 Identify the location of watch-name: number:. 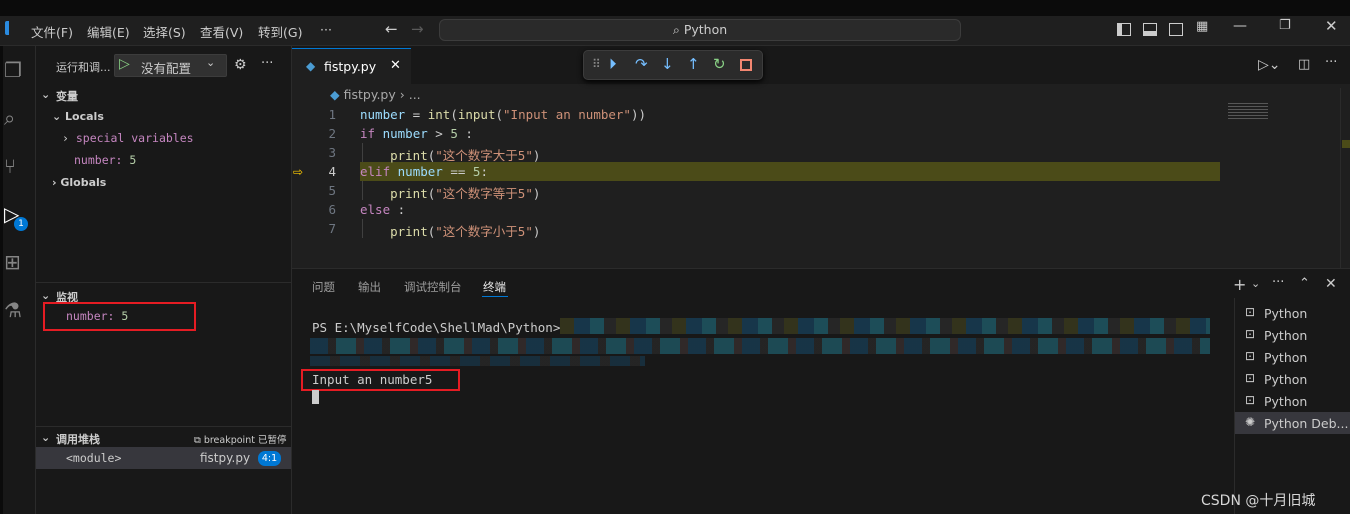
(90, 316).